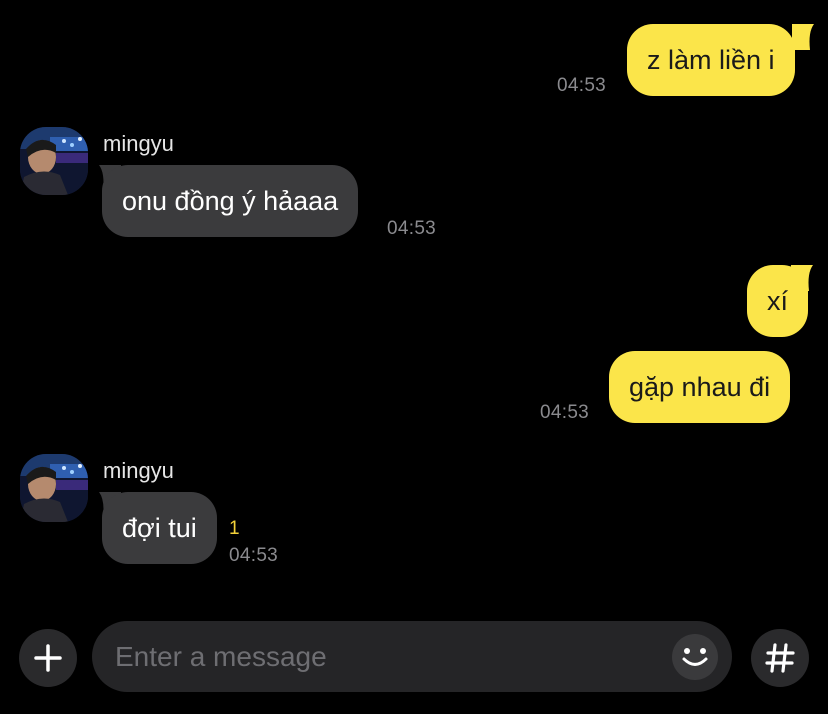 The width and height of the screenshot is (828, 714). I want to click on hashtag-button, so click(780, 658).